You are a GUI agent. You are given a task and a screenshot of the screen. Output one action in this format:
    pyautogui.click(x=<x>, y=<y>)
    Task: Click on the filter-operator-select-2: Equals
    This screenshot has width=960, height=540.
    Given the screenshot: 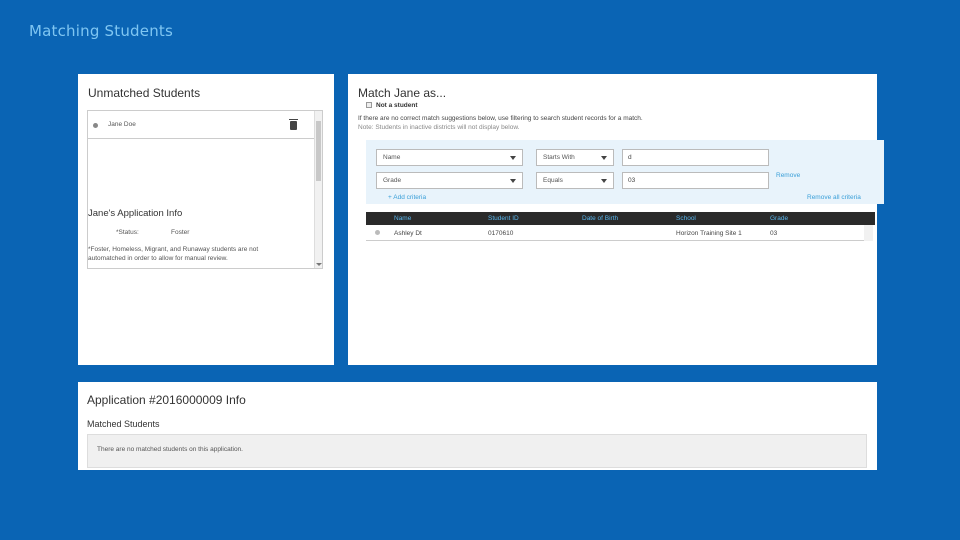 What is the action you would take?
    pyautogui.click(x=575, y=180)
    